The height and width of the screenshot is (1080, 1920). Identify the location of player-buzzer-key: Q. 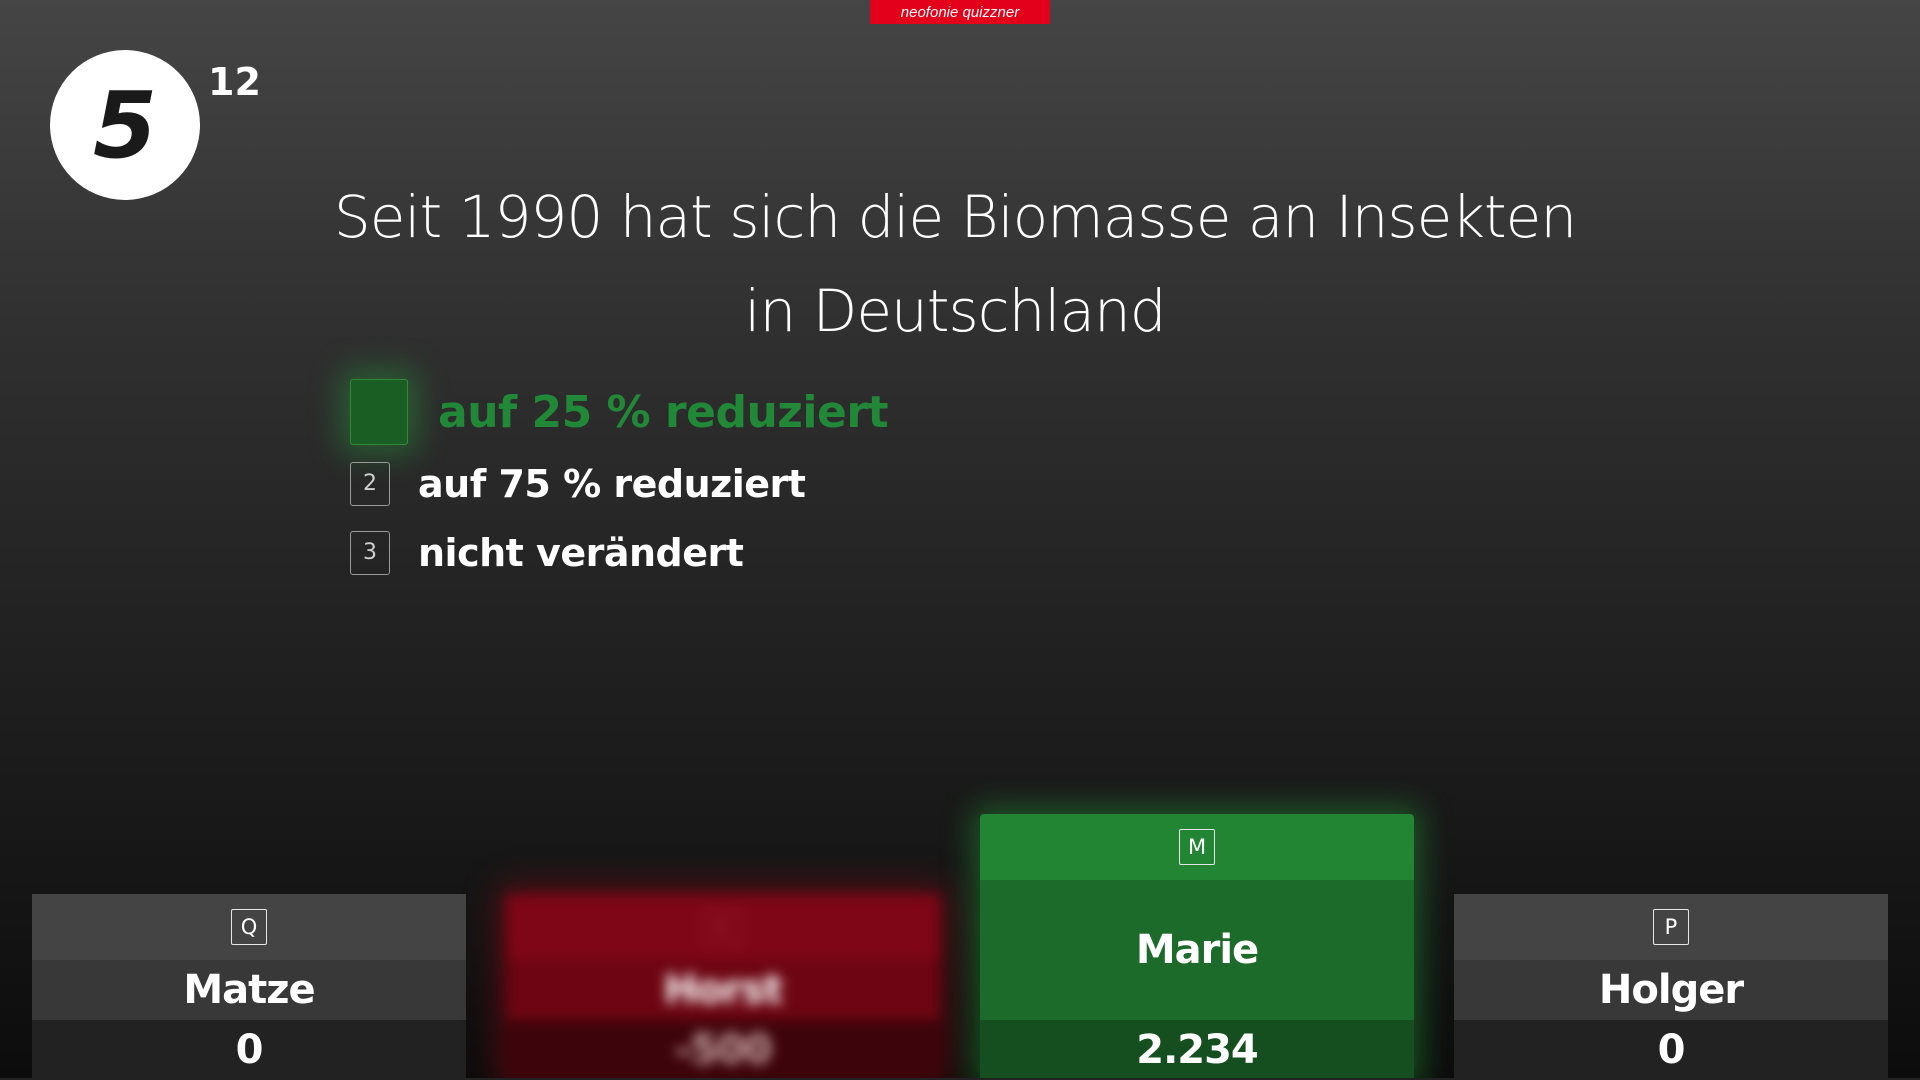
(249, 927).